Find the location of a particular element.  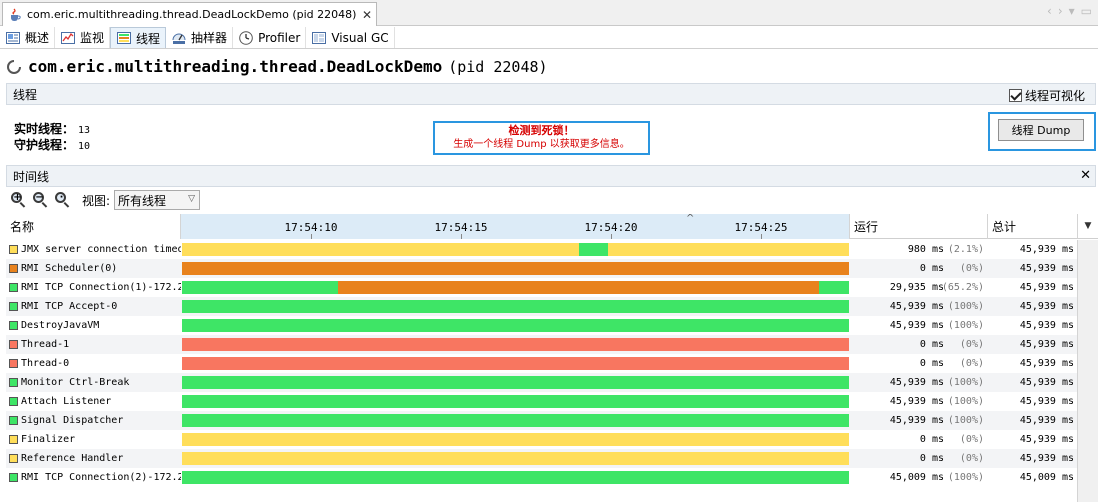

column-header-name: 名称 is located at coordinates (93, 226).